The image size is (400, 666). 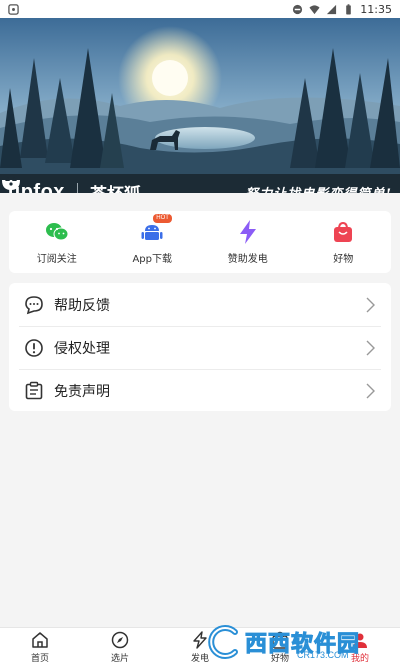 What do you see at coordinates (247, 231) in the screenshot?
I see `lightning-icon` at bounding box center [247, 231].